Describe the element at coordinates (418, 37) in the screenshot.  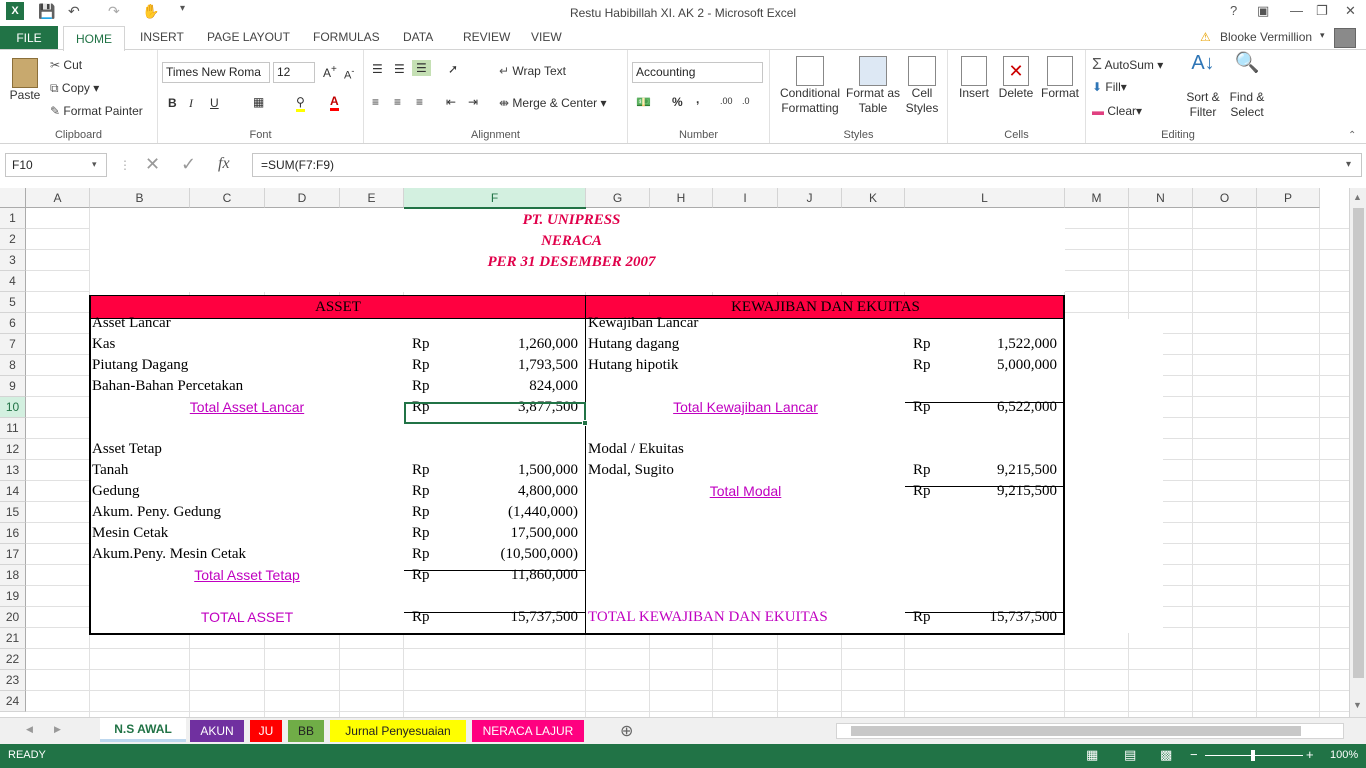
I see `tab-data: DATA` at that location.